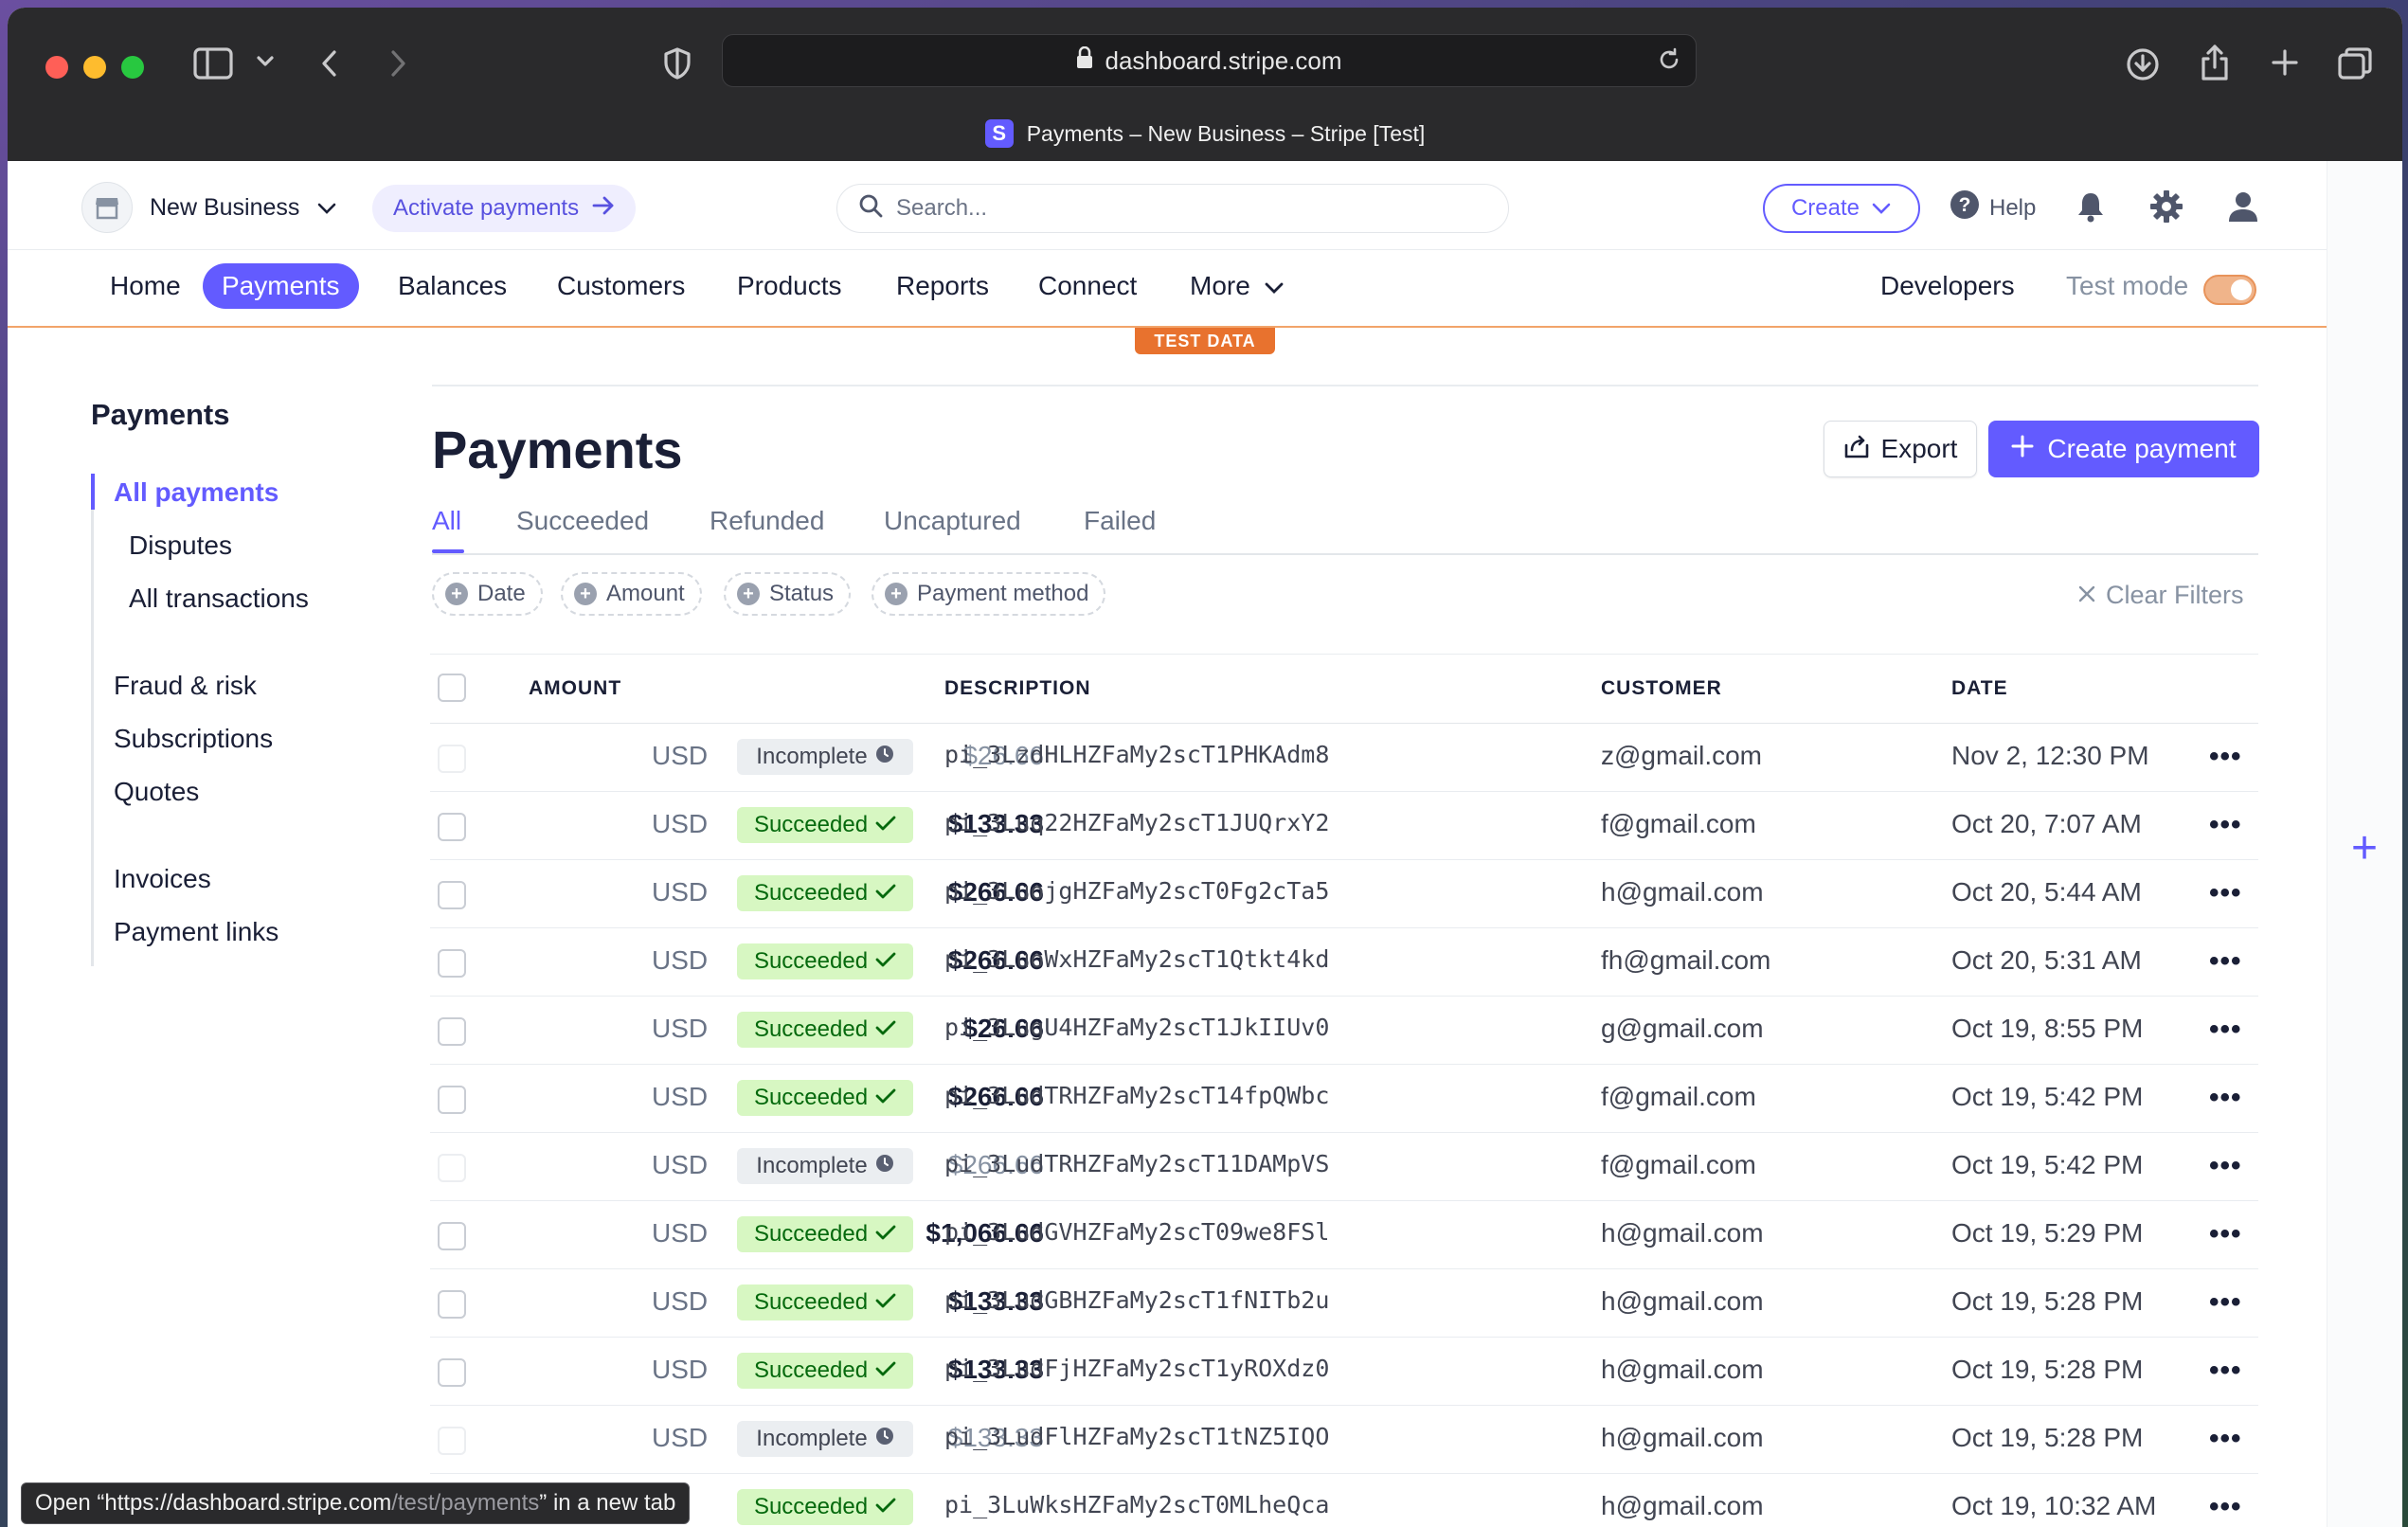 The height and width of the screenshot is (1527, 2408). What do you see at coordinates (1136, 1436) in the screenshot?
I see `payment-description: pi_3LudFlHZFaMy2scT1tNZ5IQO` at bounding box center [1136, 1436].